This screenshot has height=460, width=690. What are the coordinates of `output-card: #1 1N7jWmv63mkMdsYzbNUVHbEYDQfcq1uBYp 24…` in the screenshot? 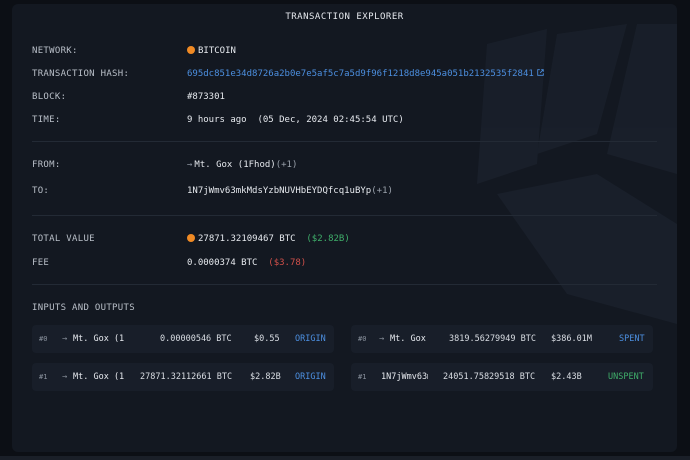 It's located at (502, 377).